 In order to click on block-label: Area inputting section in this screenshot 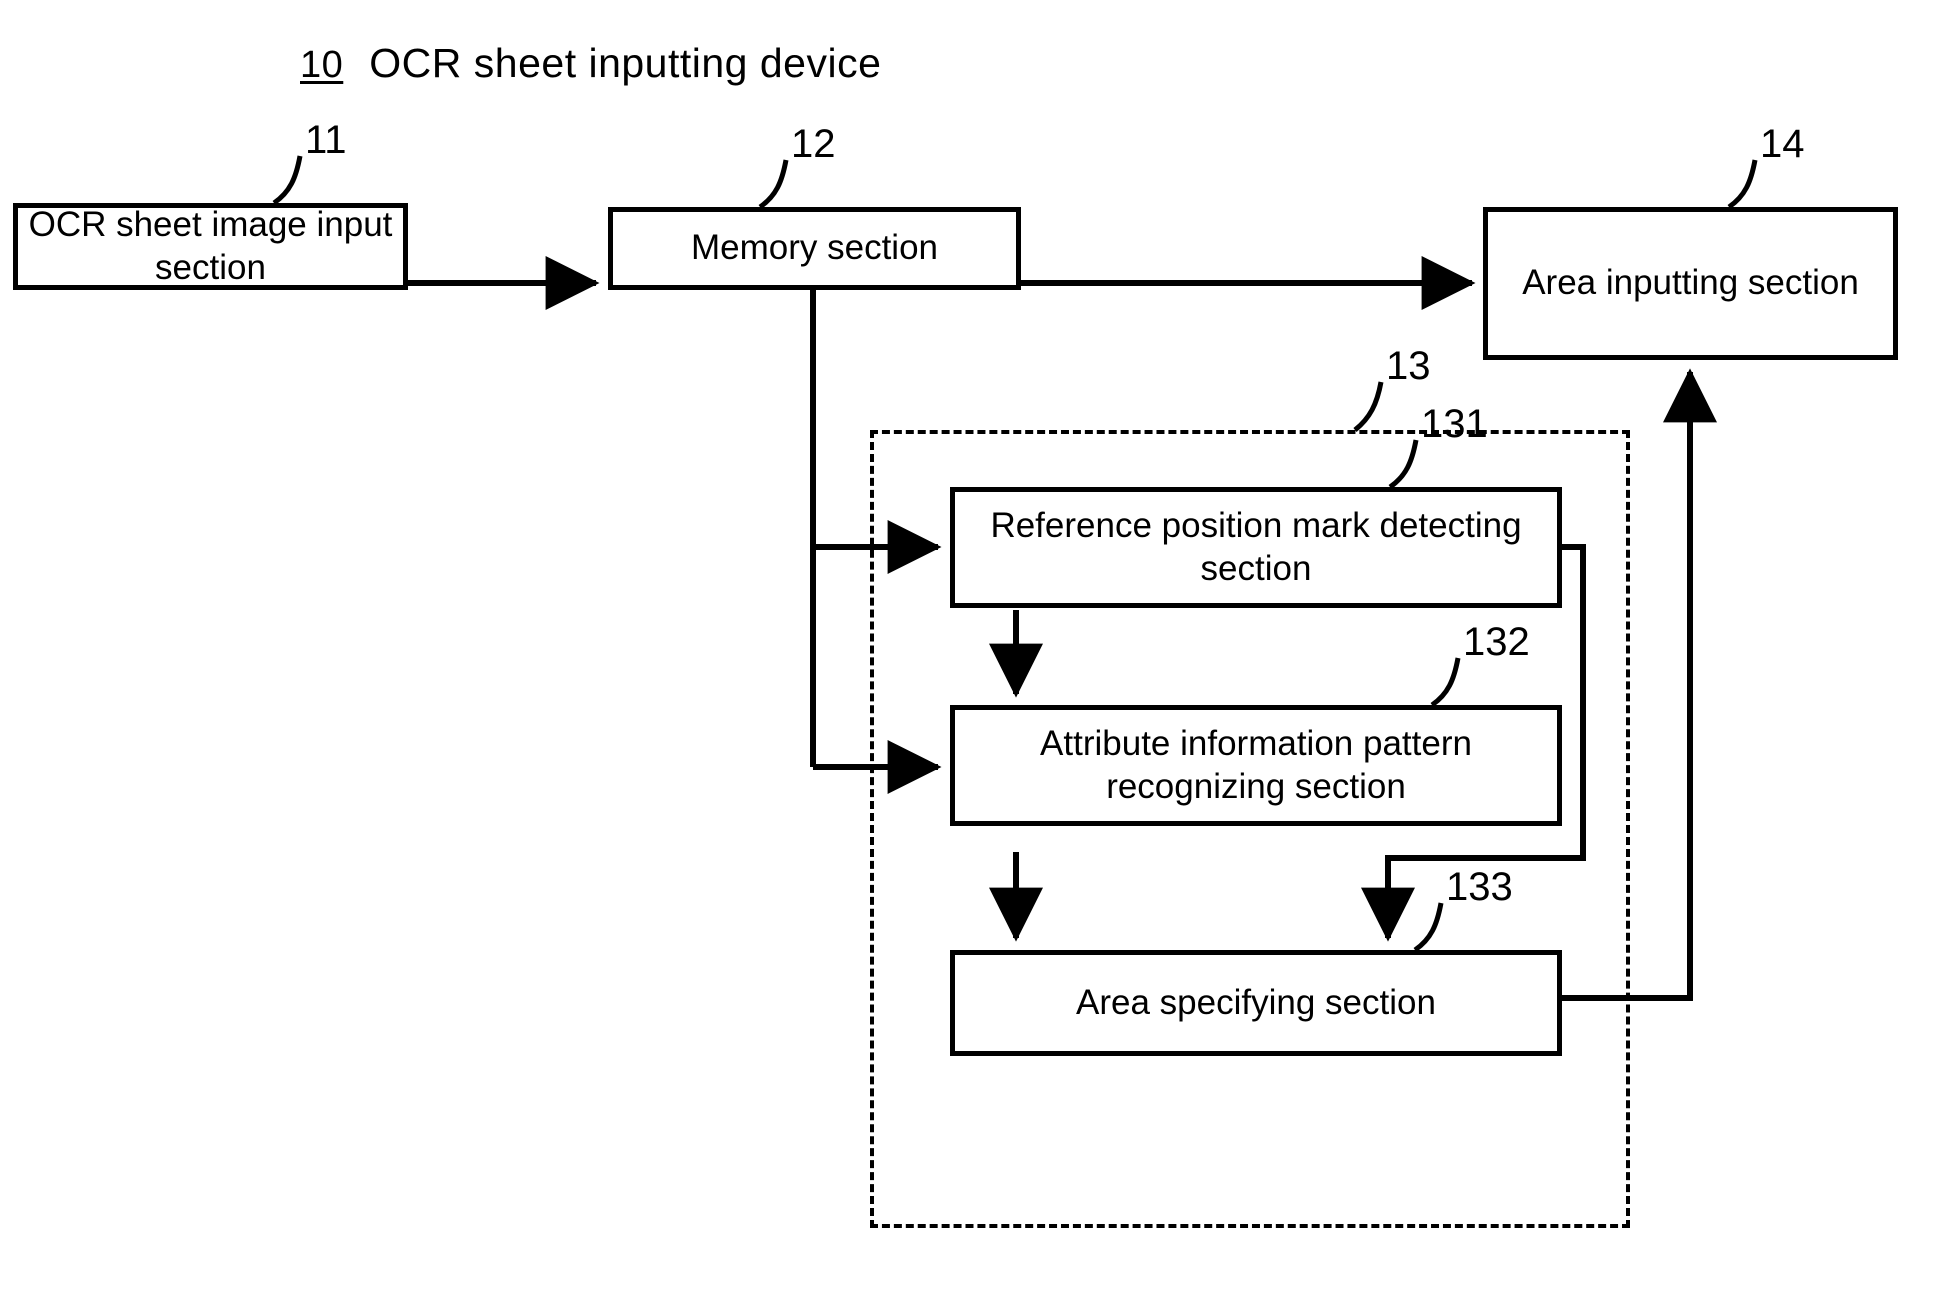, I will do `click(1690, 283)`.